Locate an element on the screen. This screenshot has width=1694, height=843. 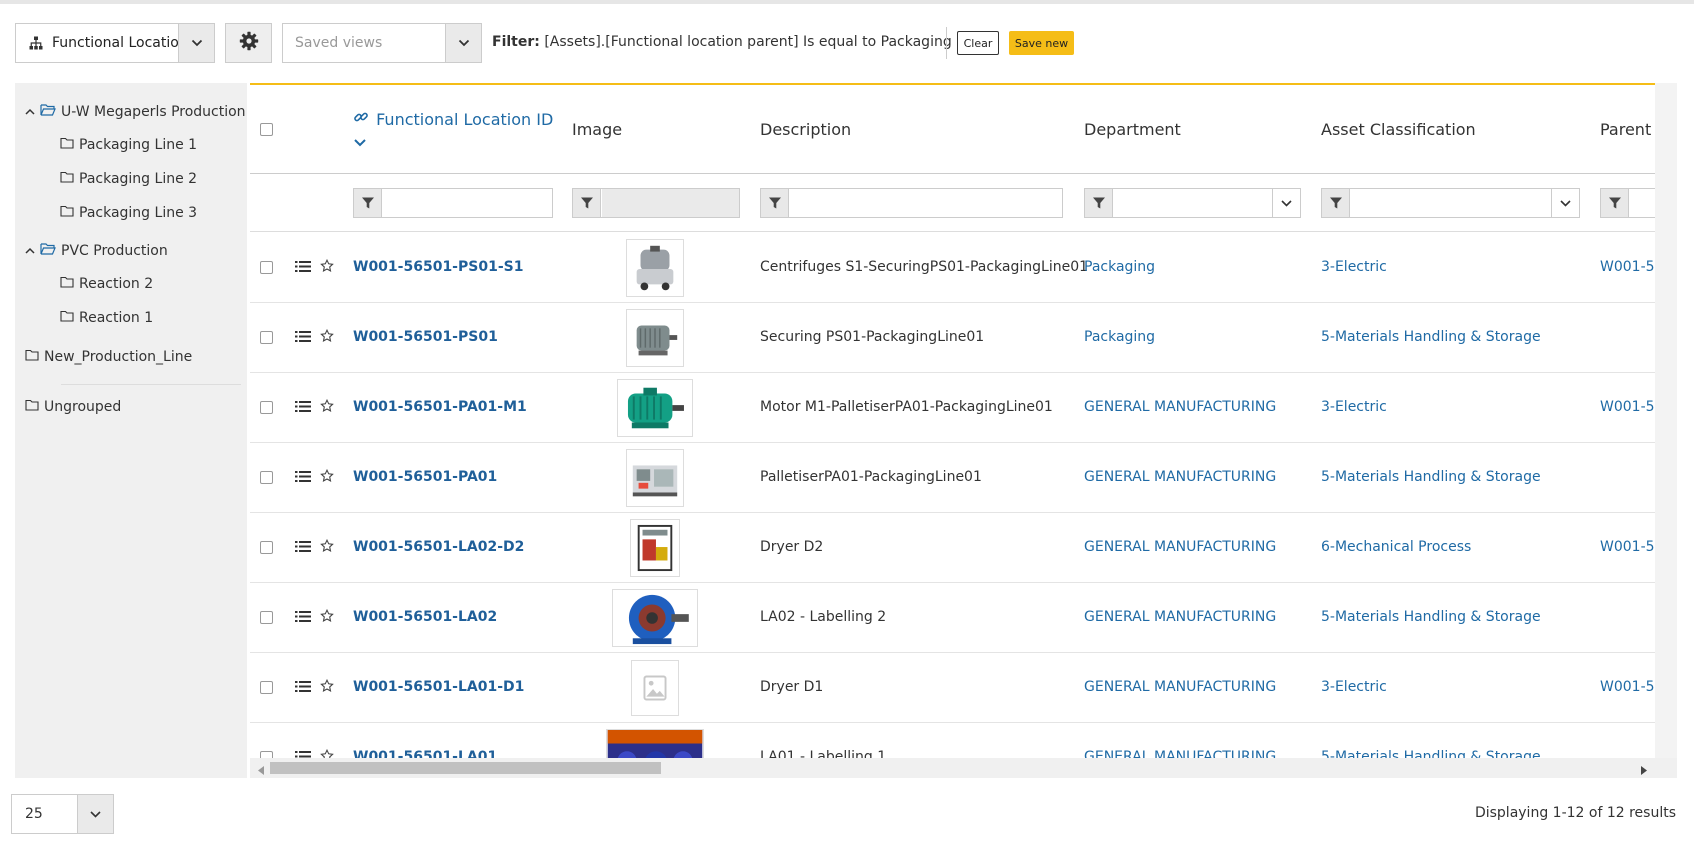
functional-location-id-link: W001-56501-PS01-S1 is located at coordinates (438, 267).